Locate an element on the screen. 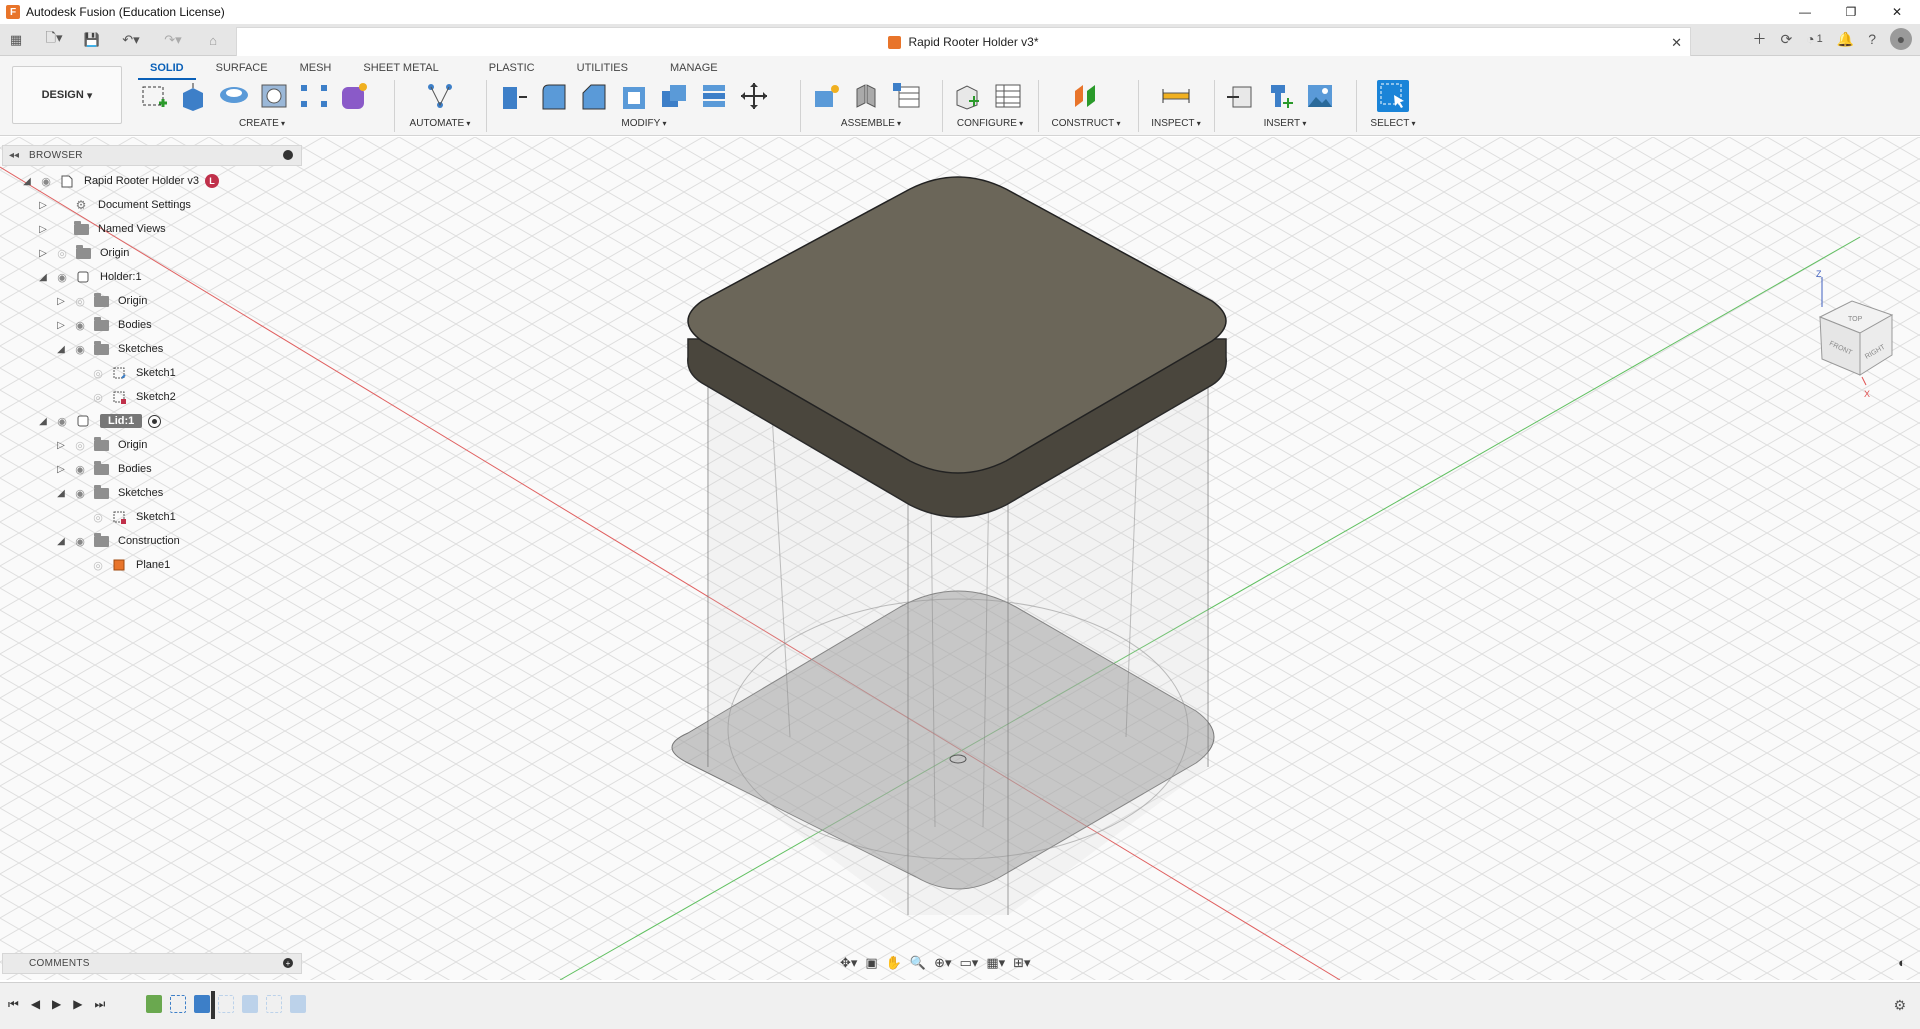 The height and width of the screenshot is (1029, 1920). create-group-label: CREATE is located at coordinates (262, 123).